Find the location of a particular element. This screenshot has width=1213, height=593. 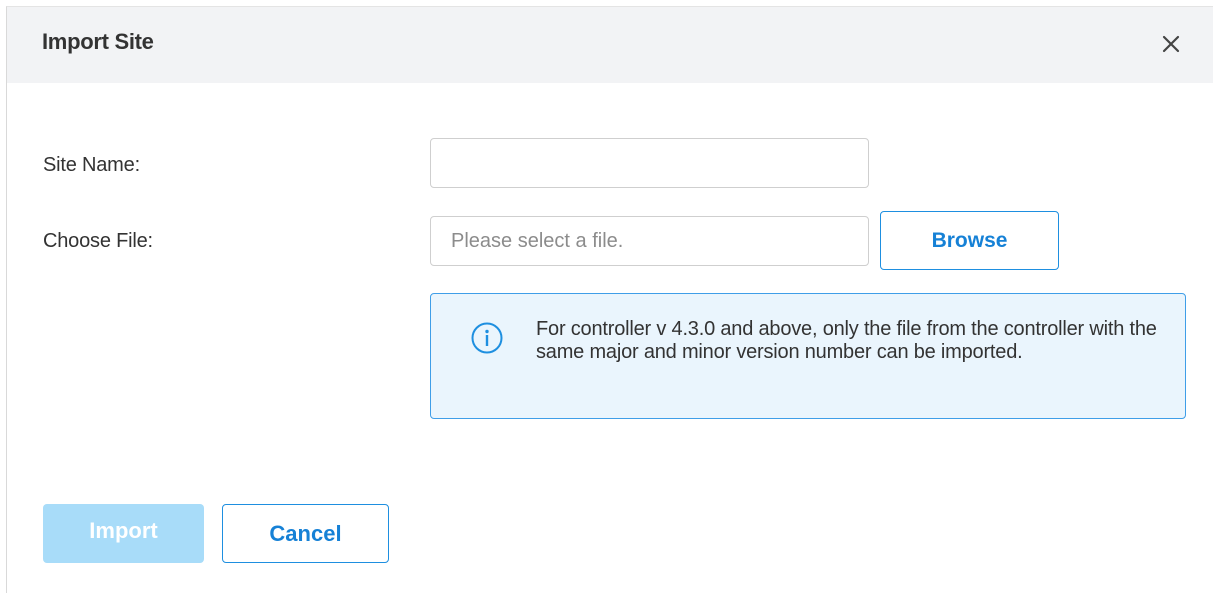

site-name-label: Site Name: is located at coordinates (91, 165).